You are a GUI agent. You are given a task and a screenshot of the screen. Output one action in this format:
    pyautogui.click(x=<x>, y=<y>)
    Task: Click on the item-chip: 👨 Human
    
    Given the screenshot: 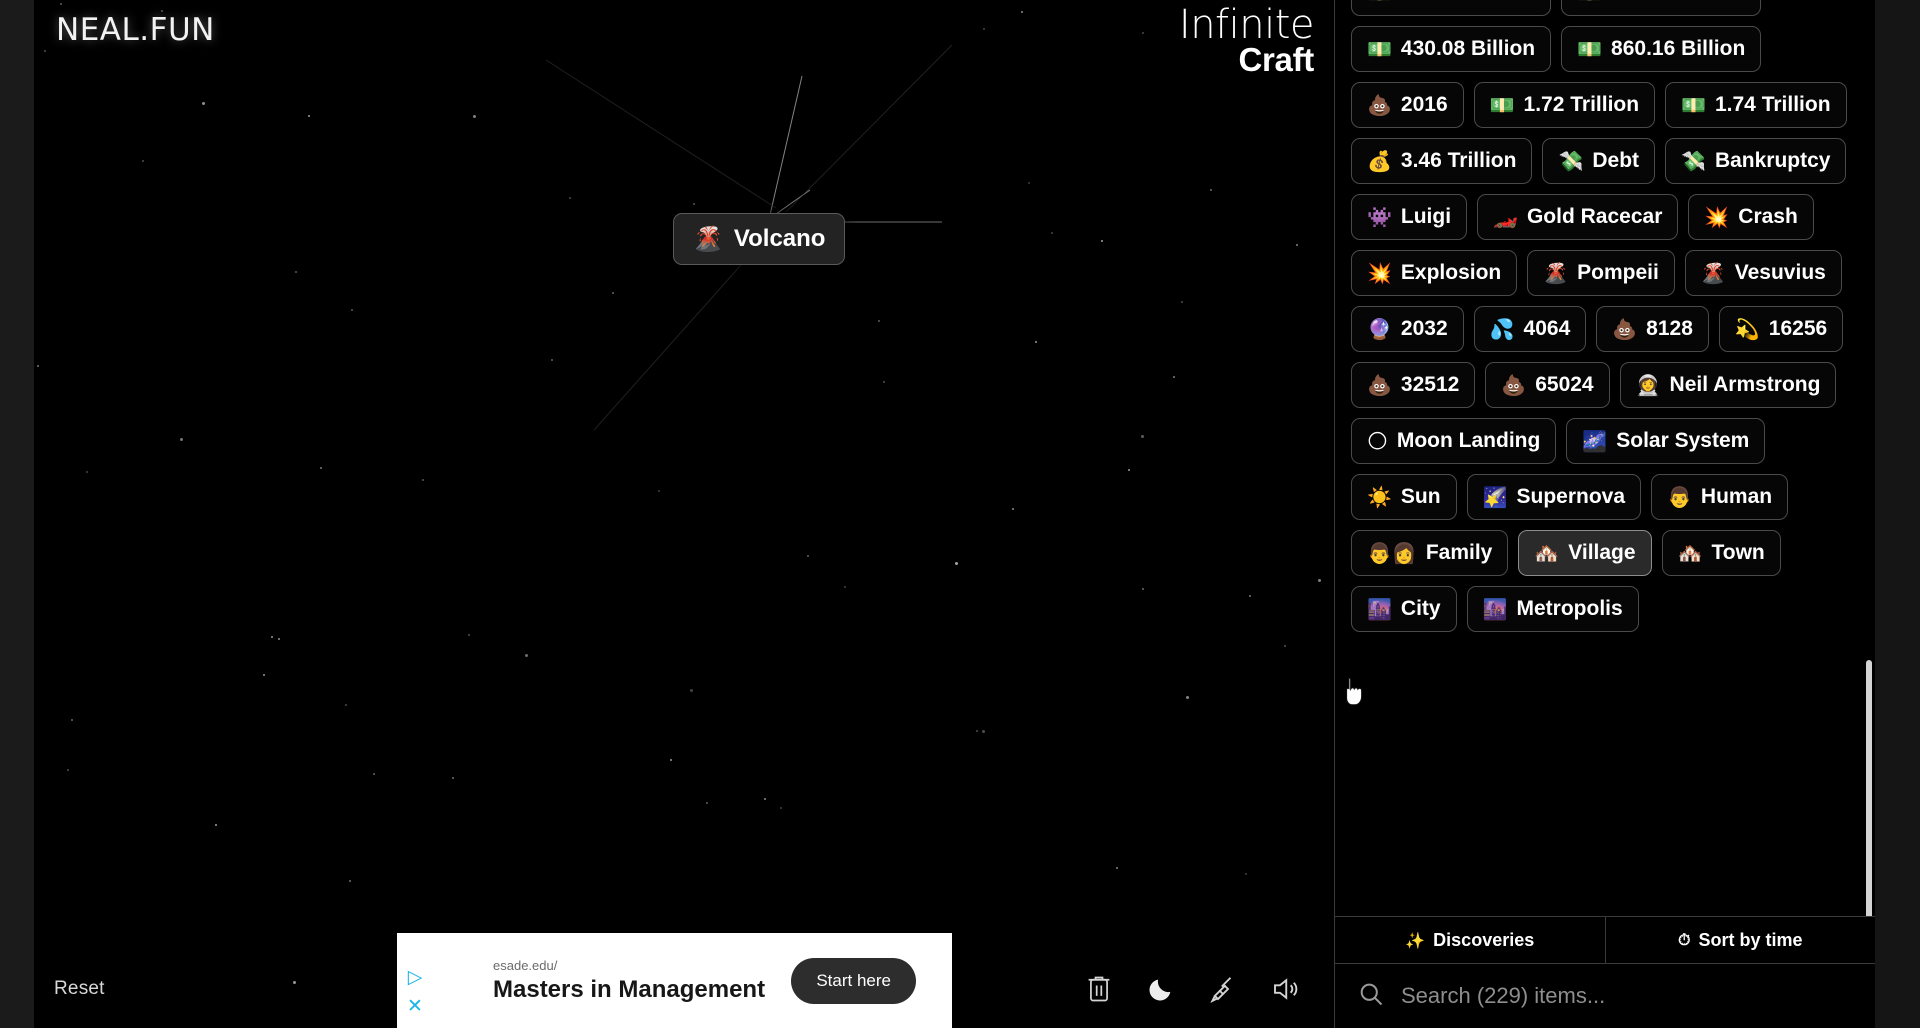 What is the action you would take?
    pyautogui.click(x=1720, y=497)
    